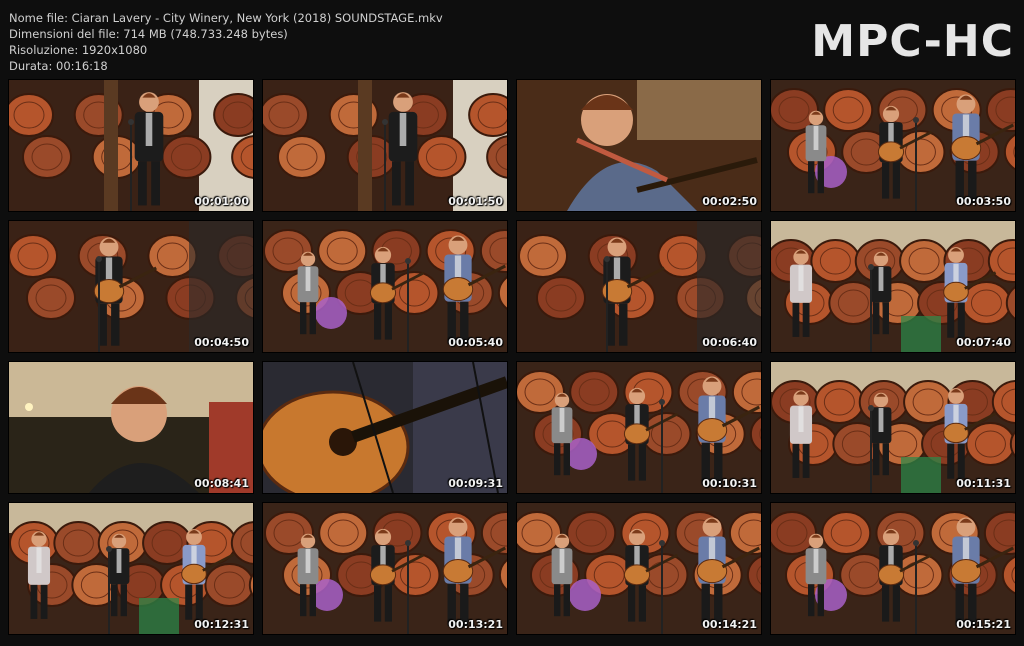  I want to click on thumbnail-timestamp: 00:06:40, so click(729, 342).